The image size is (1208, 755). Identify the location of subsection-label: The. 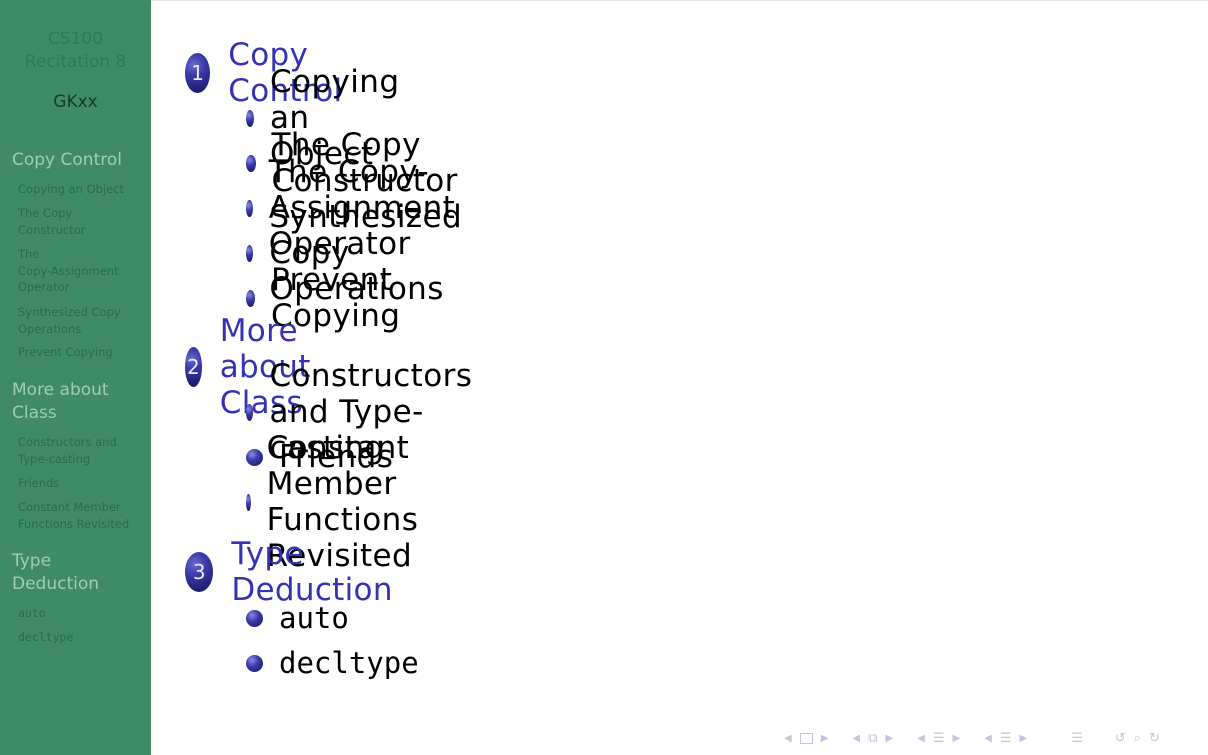
(29, 254).